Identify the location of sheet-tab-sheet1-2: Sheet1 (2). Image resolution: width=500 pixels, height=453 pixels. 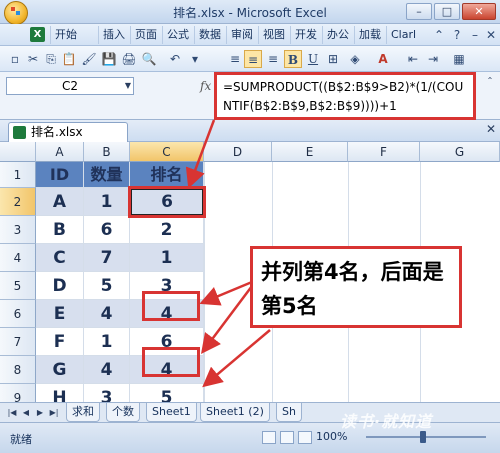
(235, 412).